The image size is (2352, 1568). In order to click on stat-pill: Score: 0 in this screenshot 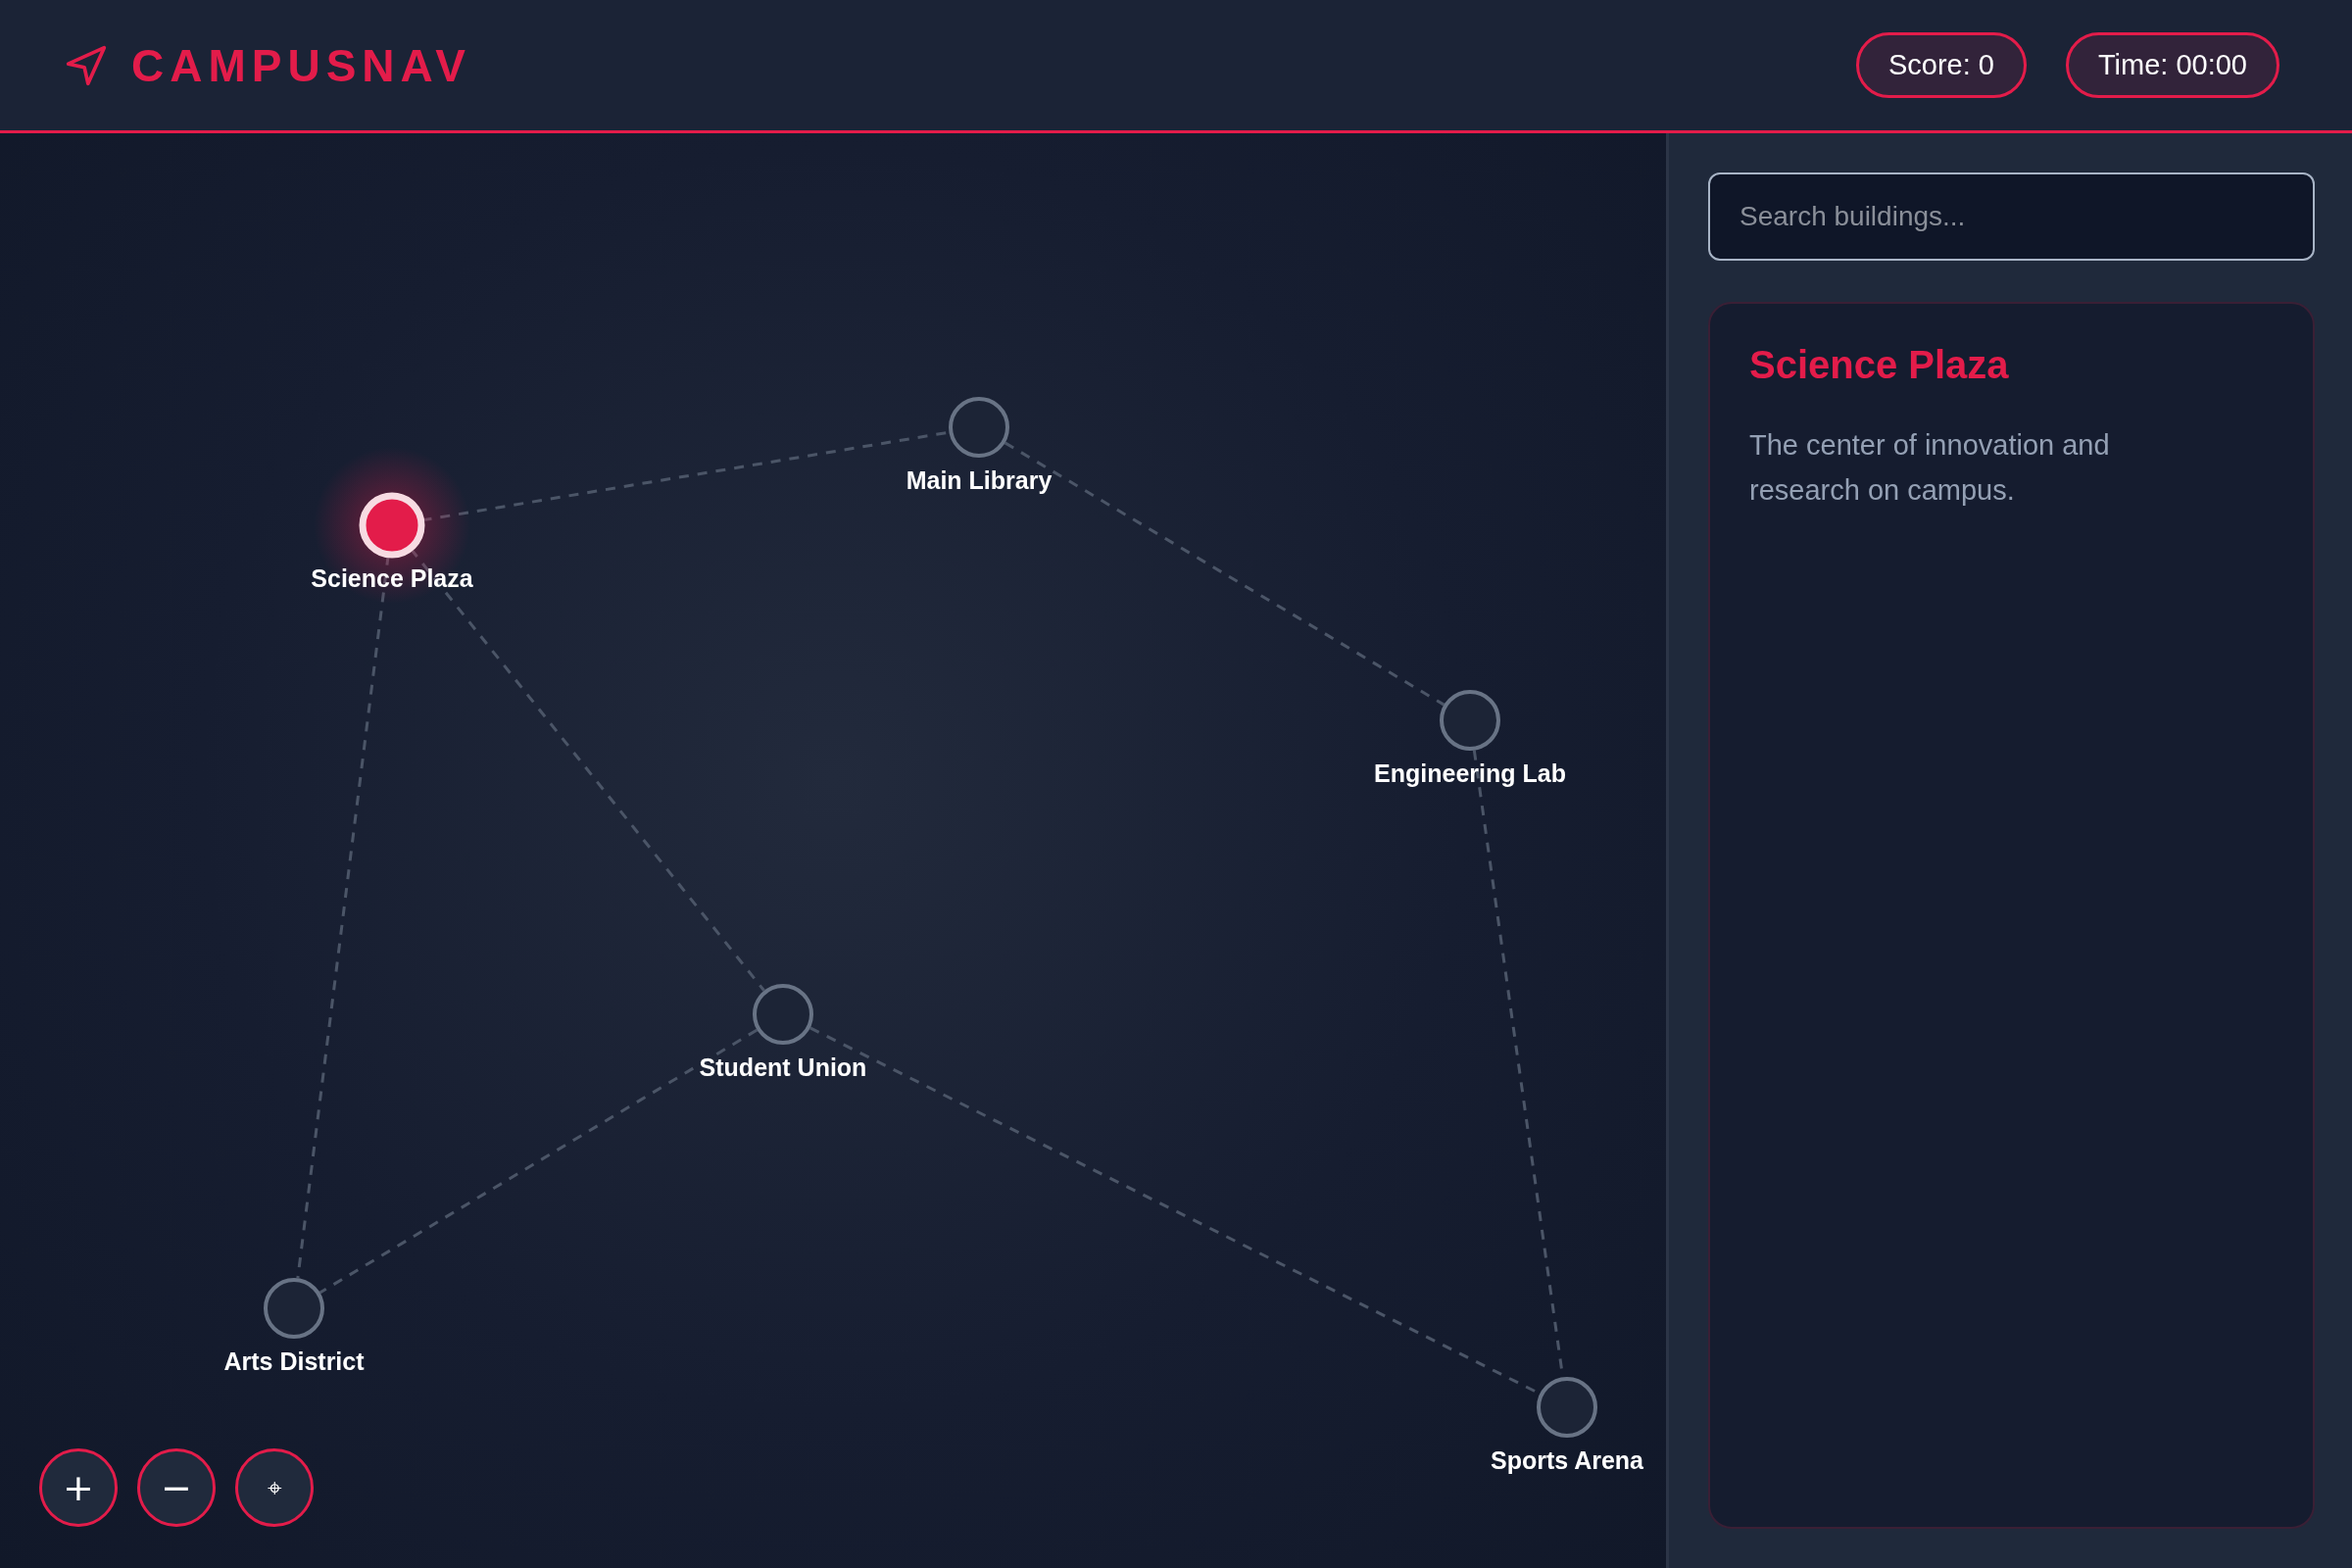, I will do `click(1941, 65)`.